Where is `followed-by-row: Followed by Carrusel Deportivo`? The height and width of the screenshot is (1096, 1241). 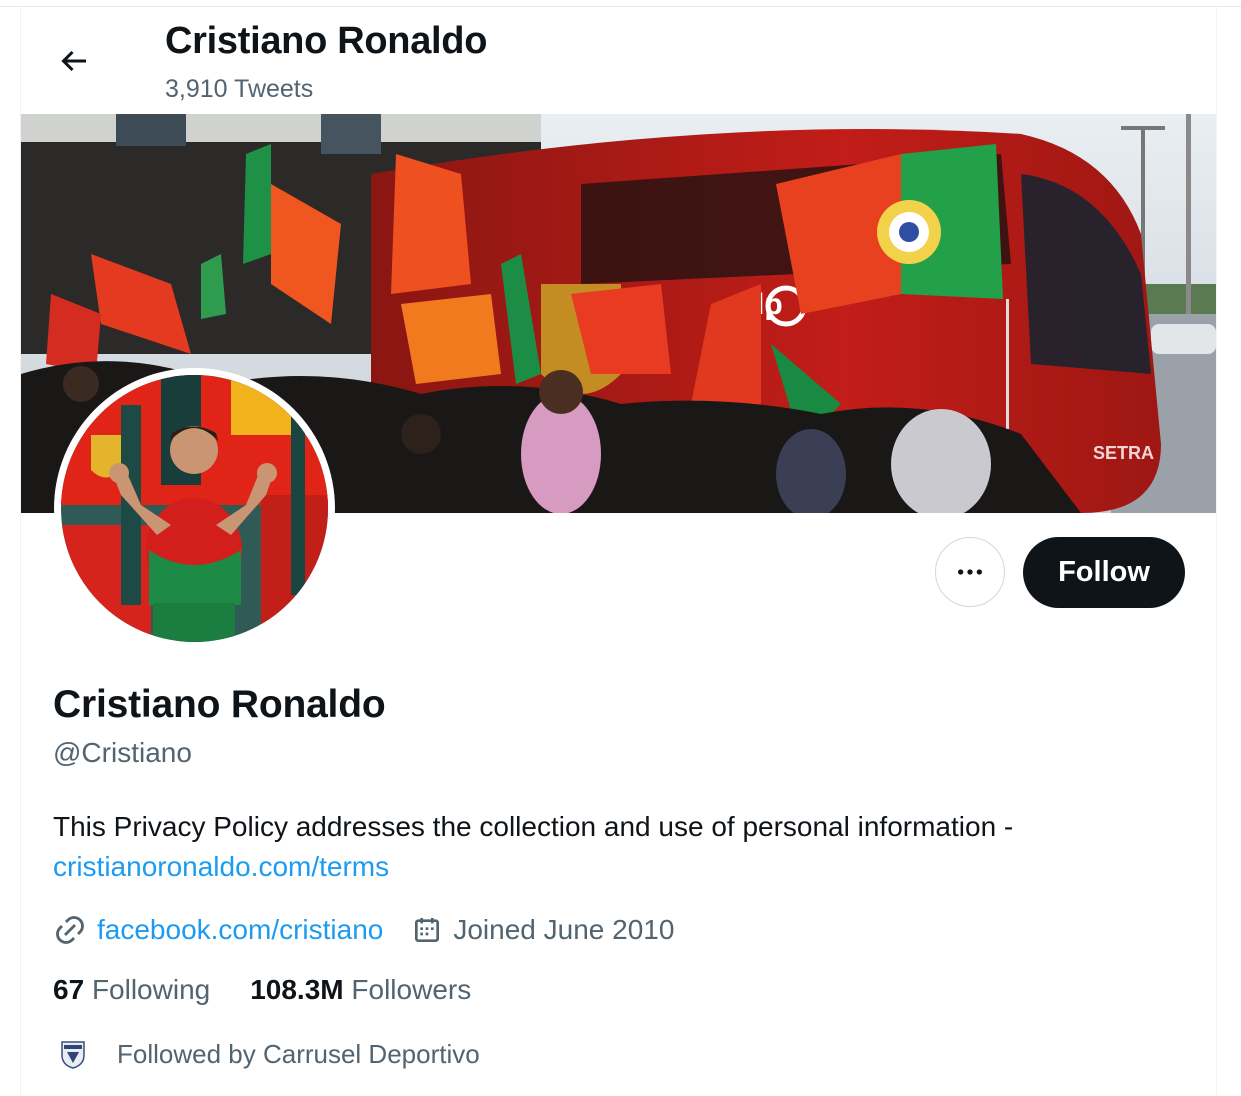
followed-by-row: Followed by Carrusel Deportivo is located at coordinates (266, 1054).